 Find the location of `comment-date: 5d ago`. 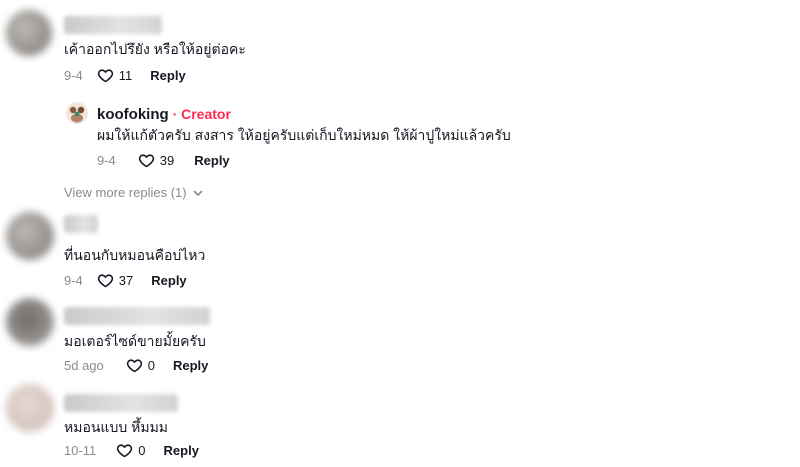

comment-date: 5d ago is located at coordinates (84, 365).